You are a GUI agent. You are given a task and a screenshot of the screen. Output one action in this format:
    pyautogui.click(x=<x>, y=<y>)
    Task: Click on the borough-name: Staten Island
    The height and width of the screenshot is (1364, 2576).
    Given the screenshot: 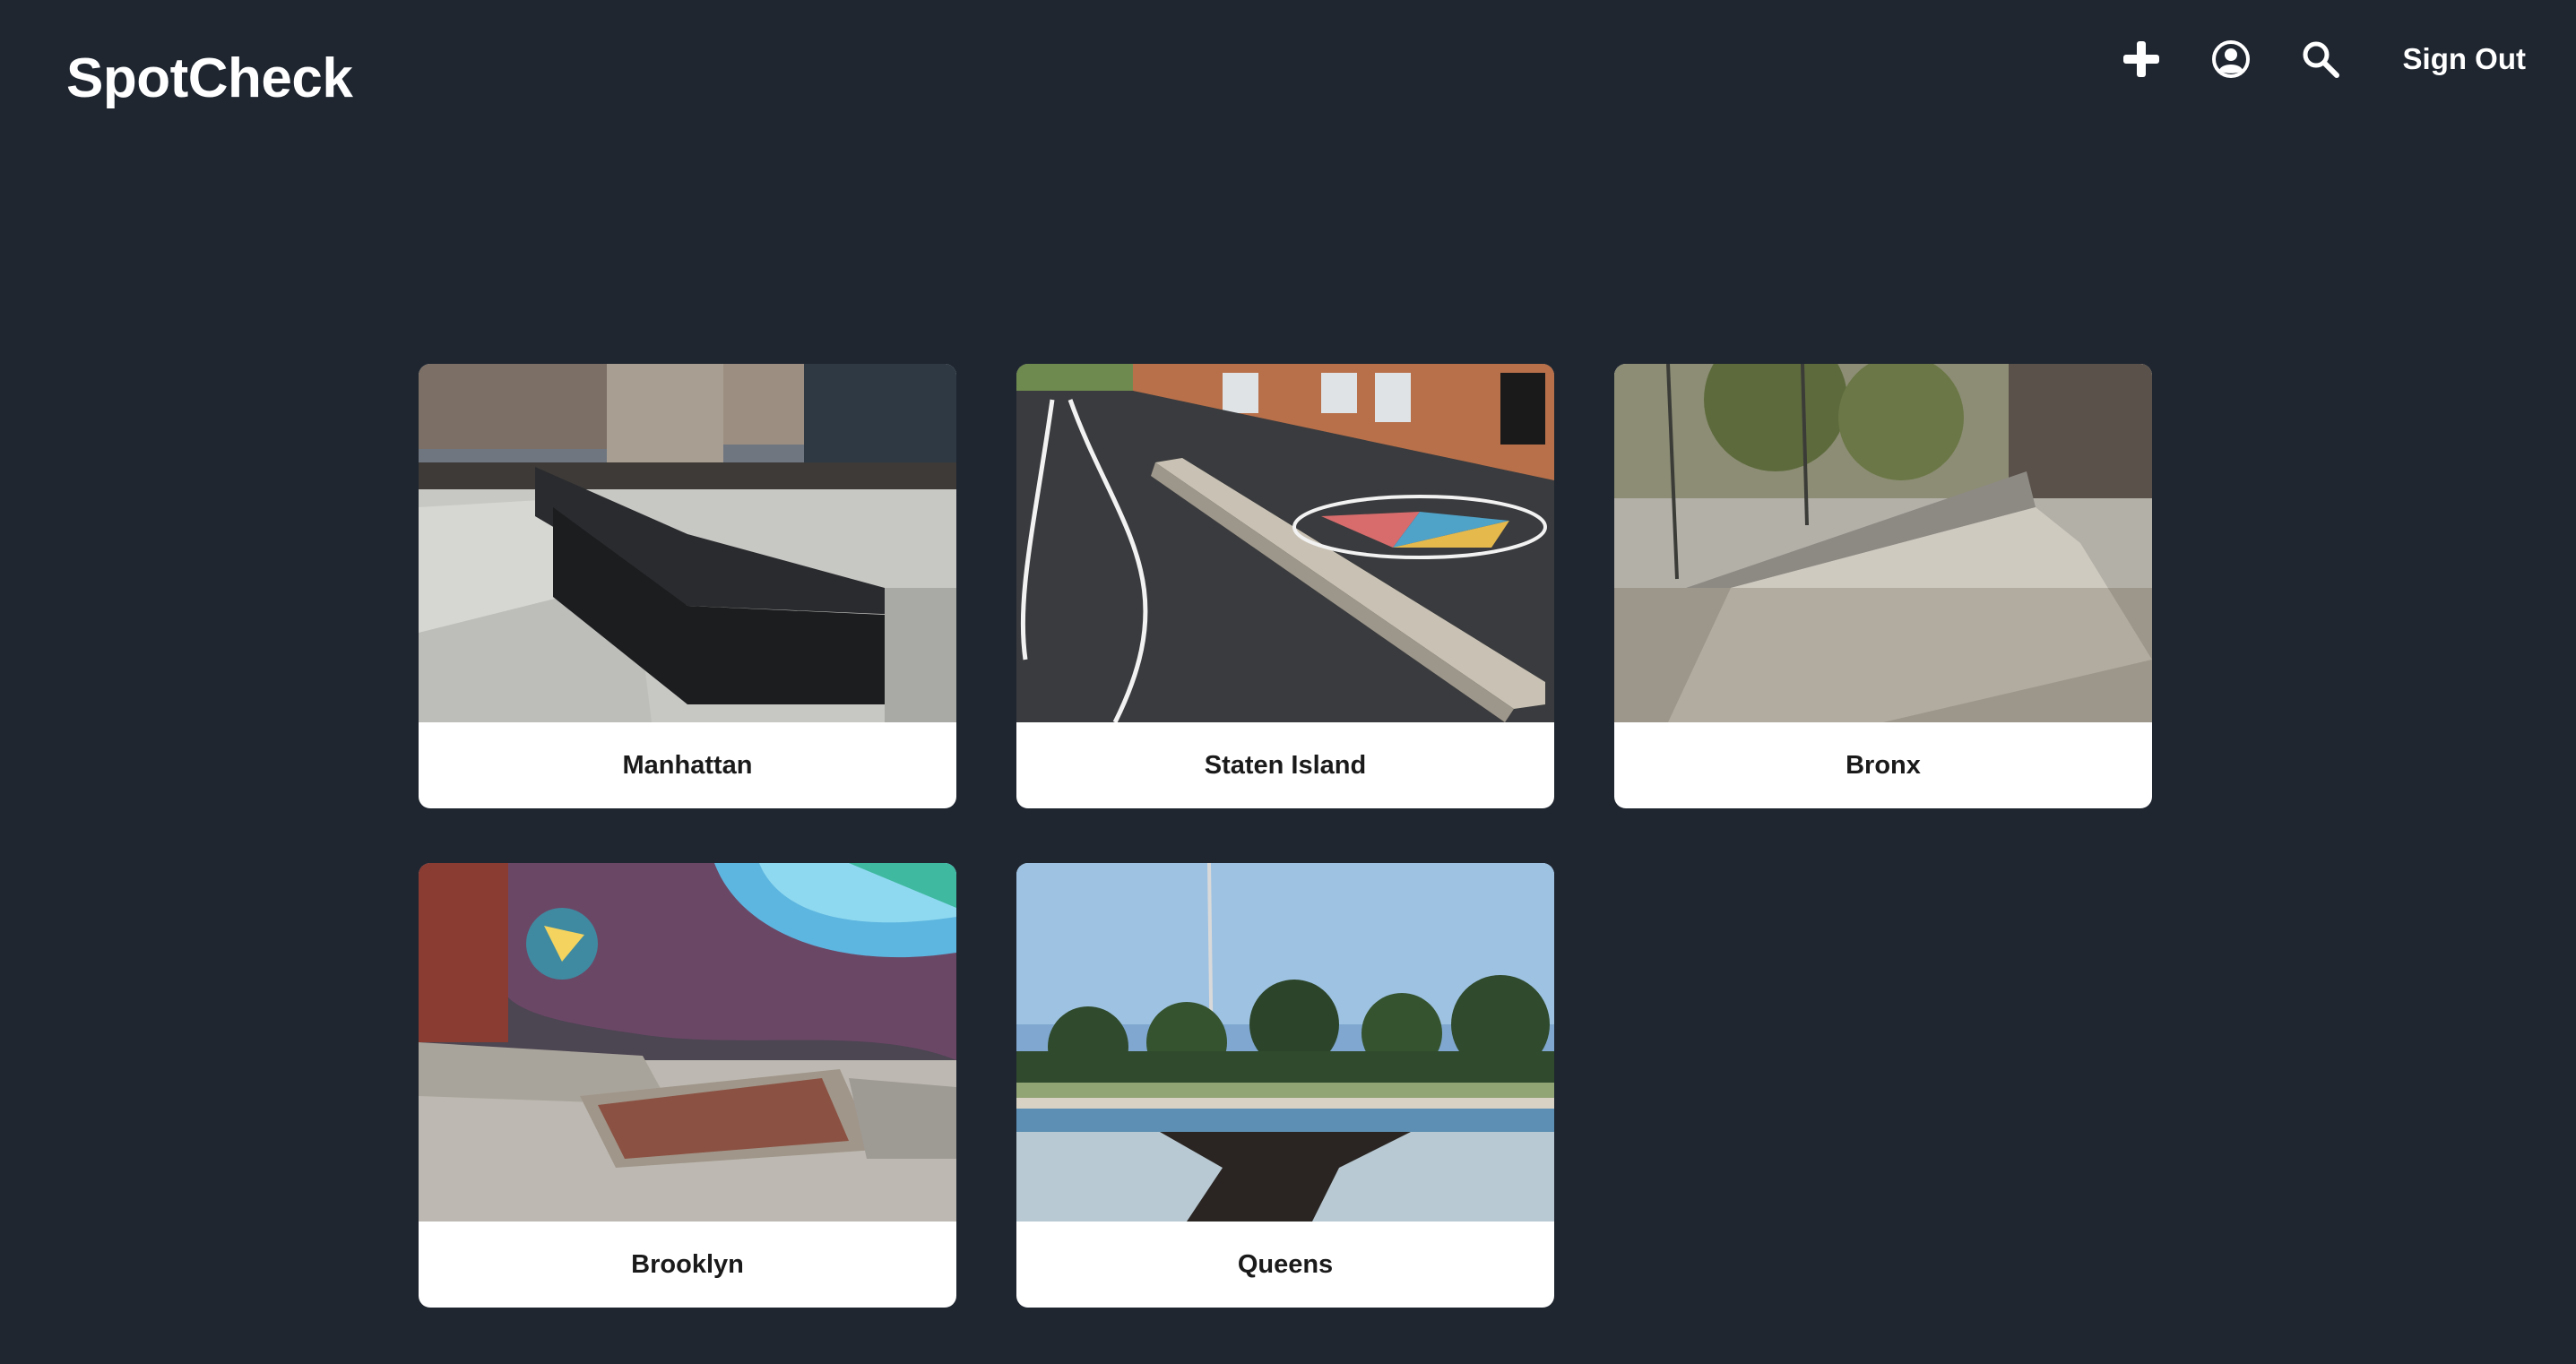 What is the action you would take?
    pyautogui.click(x=1285, y=765)
    